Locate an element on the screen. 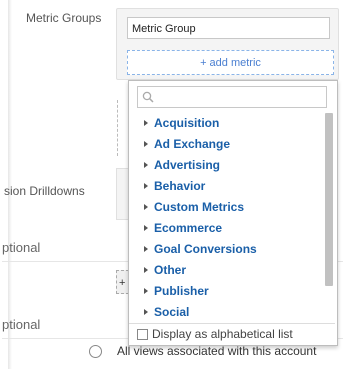 This screenshot has height=369, width=343. category-acquisition: Acquisition is located at coordinates (227, 123).